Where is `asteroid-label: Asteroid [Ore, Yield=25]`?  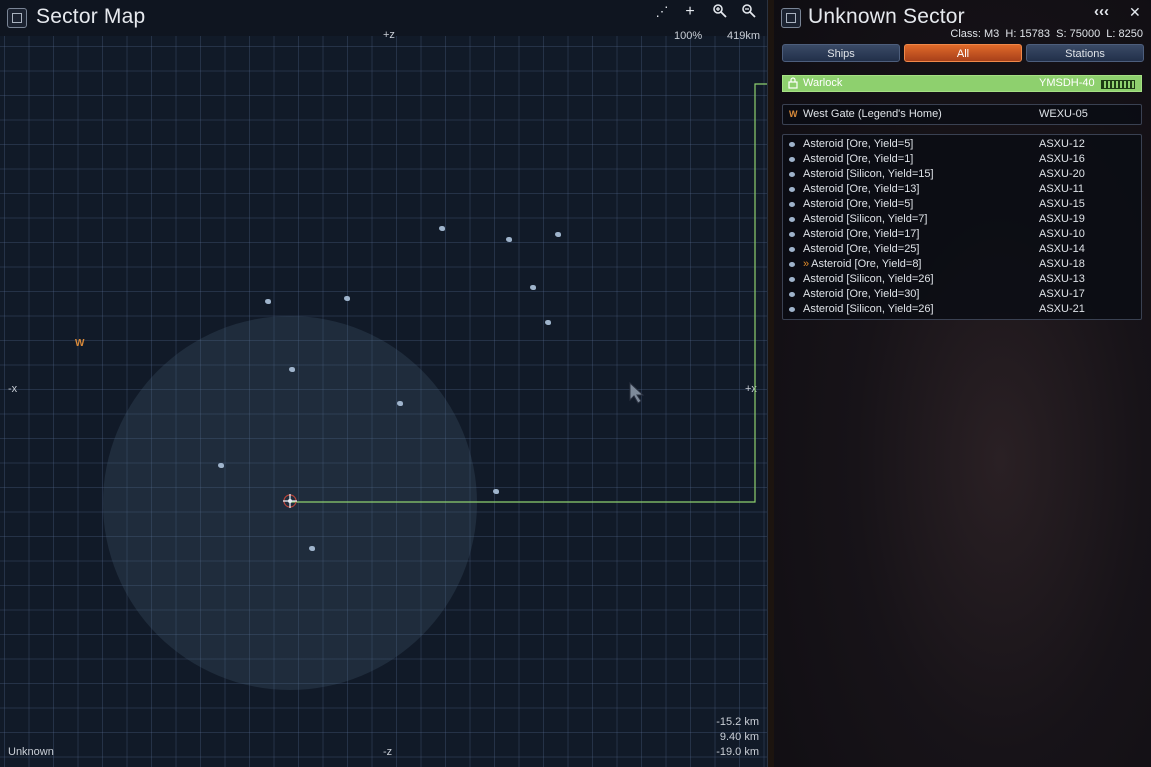 asteroid-label: Asteroid [Ore, Yield=25] is located at coordinates (861, 249).